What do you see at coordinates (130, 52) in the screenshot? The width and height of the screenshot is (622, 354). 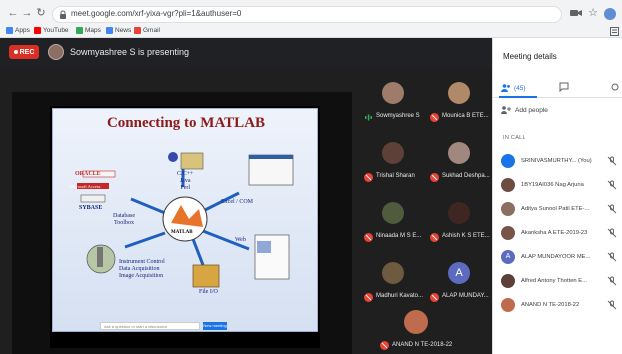 I see `presenter-status: Sowmyashree S is presenting` at bounding box center [130, 52].